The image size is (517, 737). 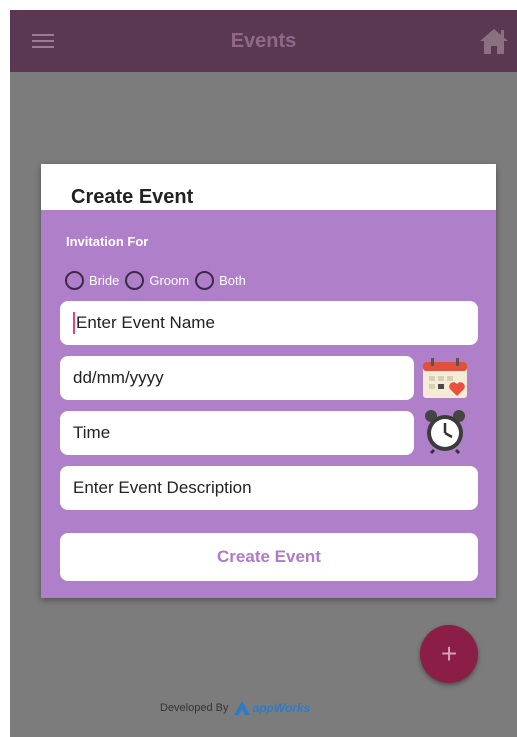 What do you see at coordinates (445, 378) in the screenshot?
I see `calendar-icon` at bounding box center [445, 378].